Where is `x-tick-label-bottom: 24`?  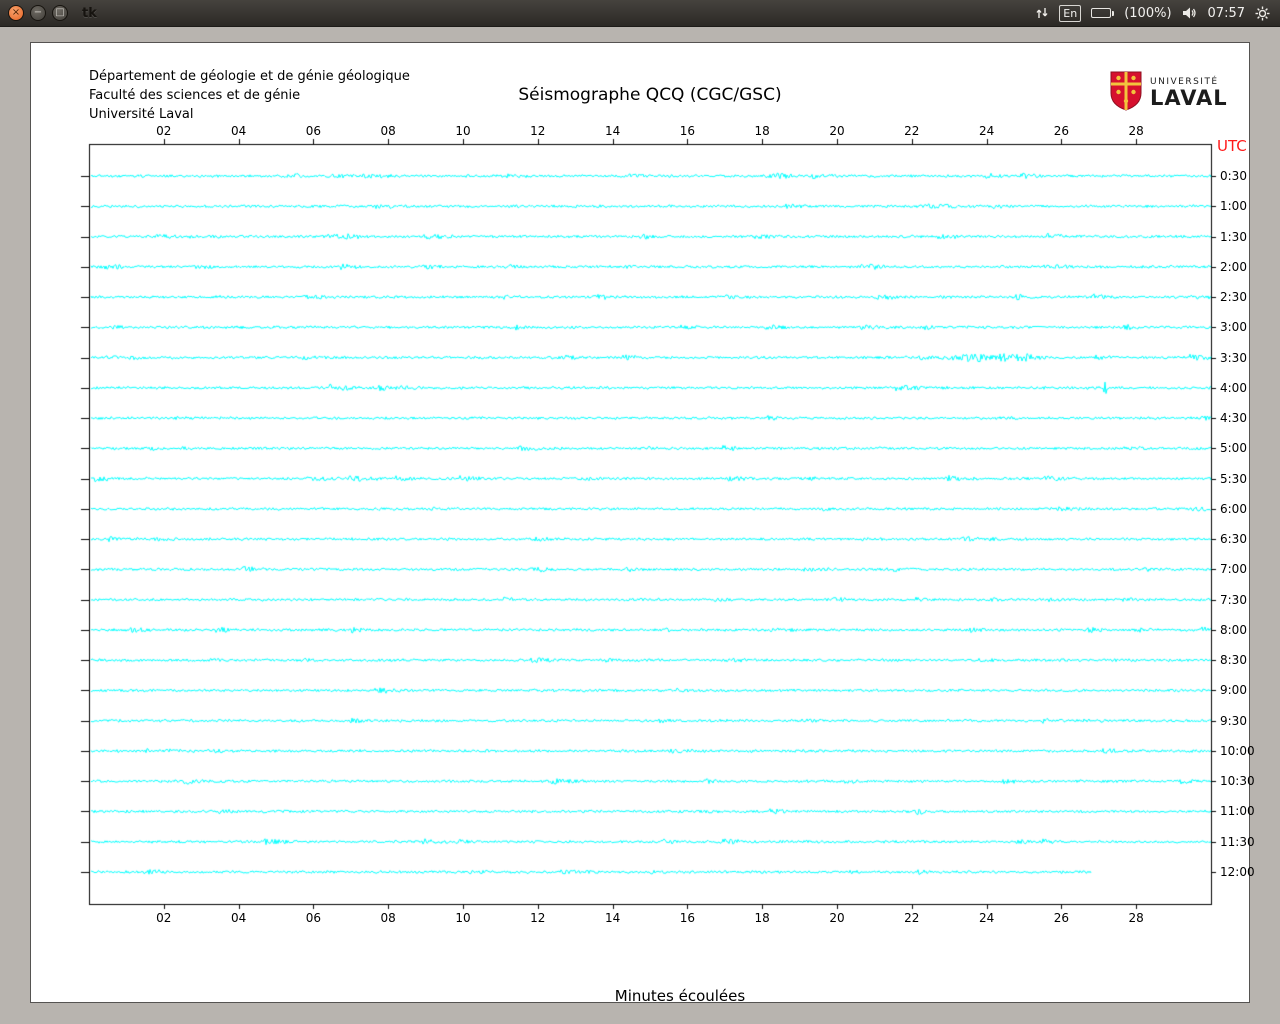
x-tick-label-bottom: 24 is located at coordinates (986, 918).